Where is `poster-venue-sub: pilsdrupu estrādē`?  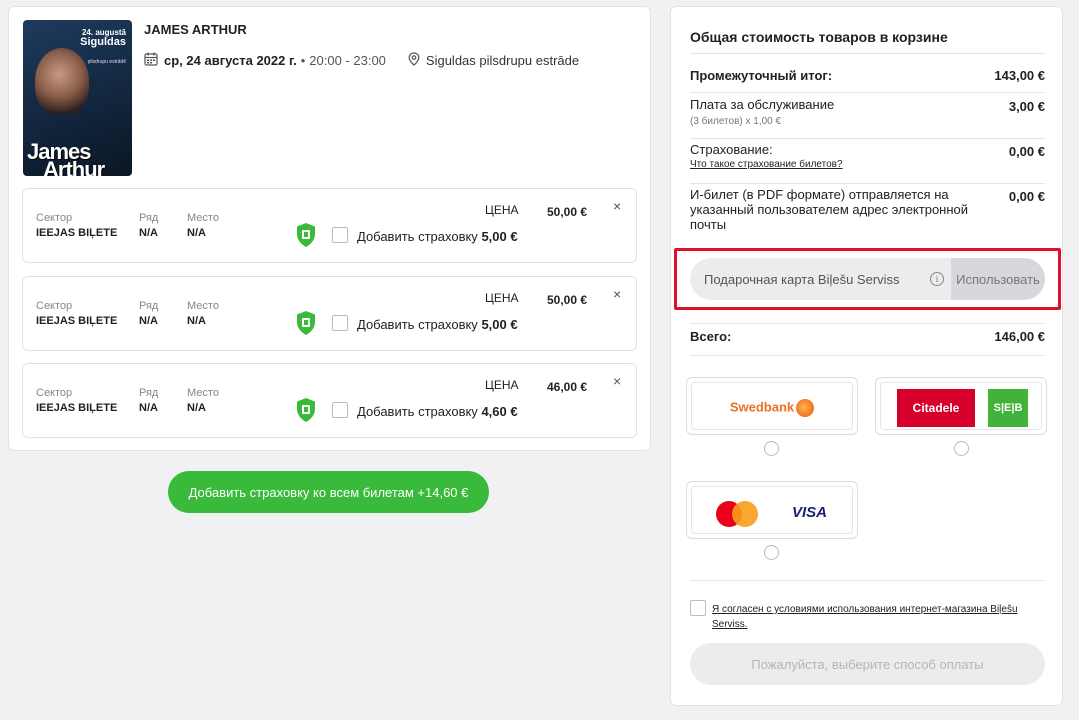 poster-venue-sub: pilsdrupu estrādē is located at coordinates (106, 62).